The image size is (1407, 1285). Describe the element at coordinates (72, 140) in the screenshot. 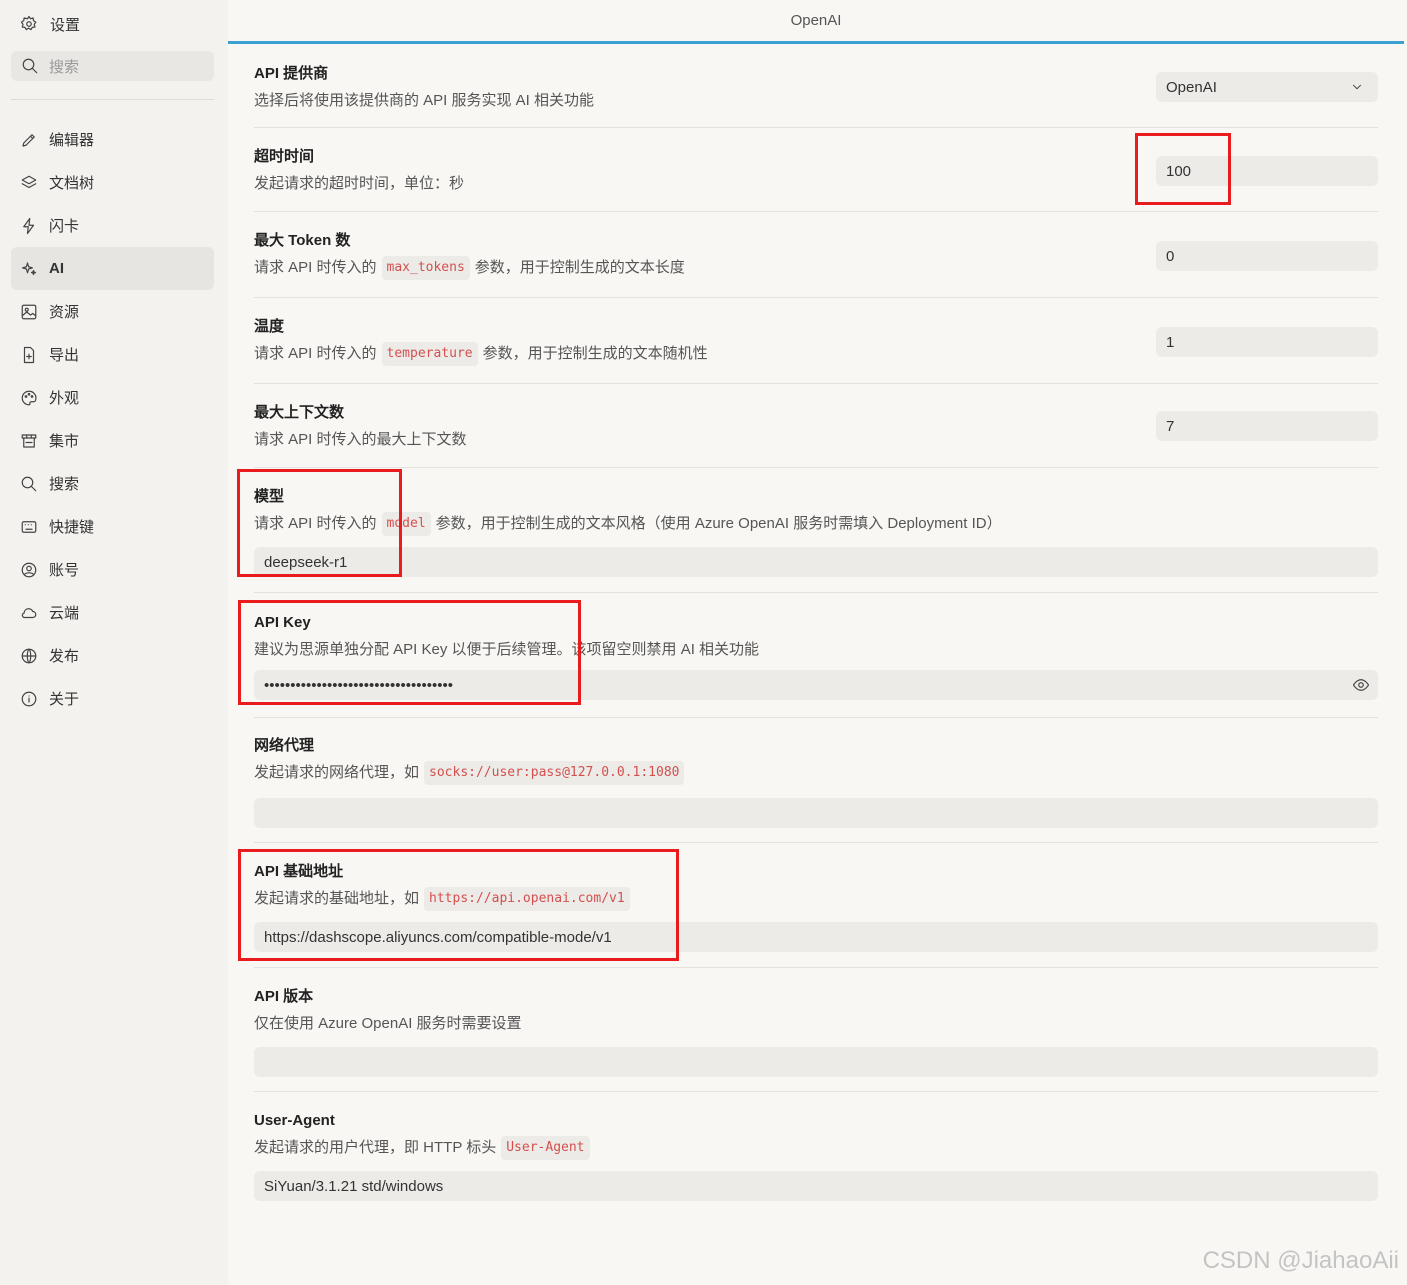

I see `sidebar-item-label: 编辑器` at that location.